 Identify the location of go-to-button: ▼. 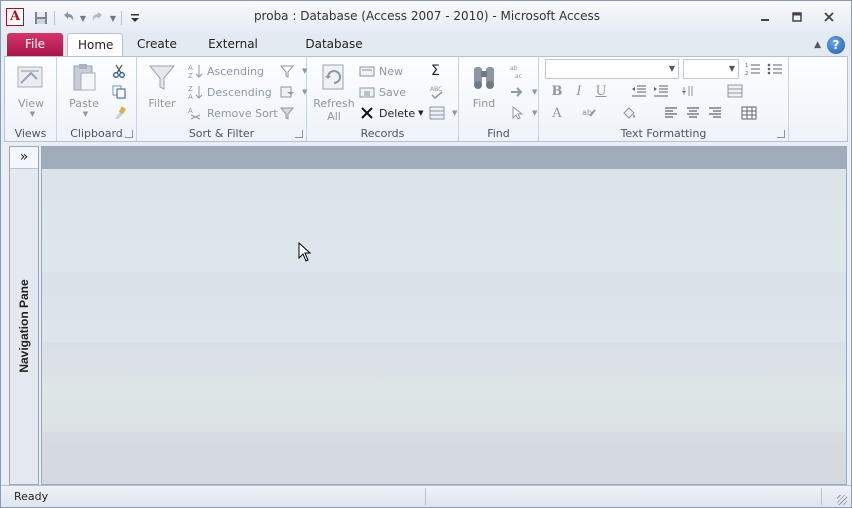
(523, 92).